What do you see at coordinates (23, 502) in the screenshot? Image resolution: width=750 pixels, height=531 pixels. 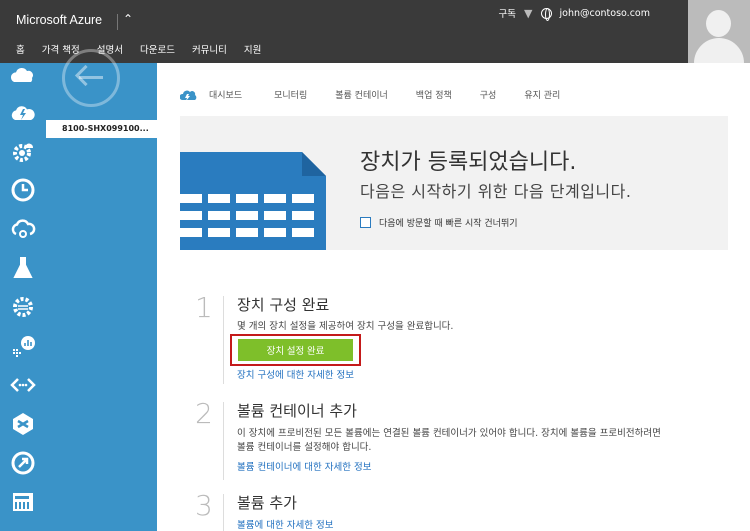 I see `storage-device-icon` at bounding box center [23, 502].